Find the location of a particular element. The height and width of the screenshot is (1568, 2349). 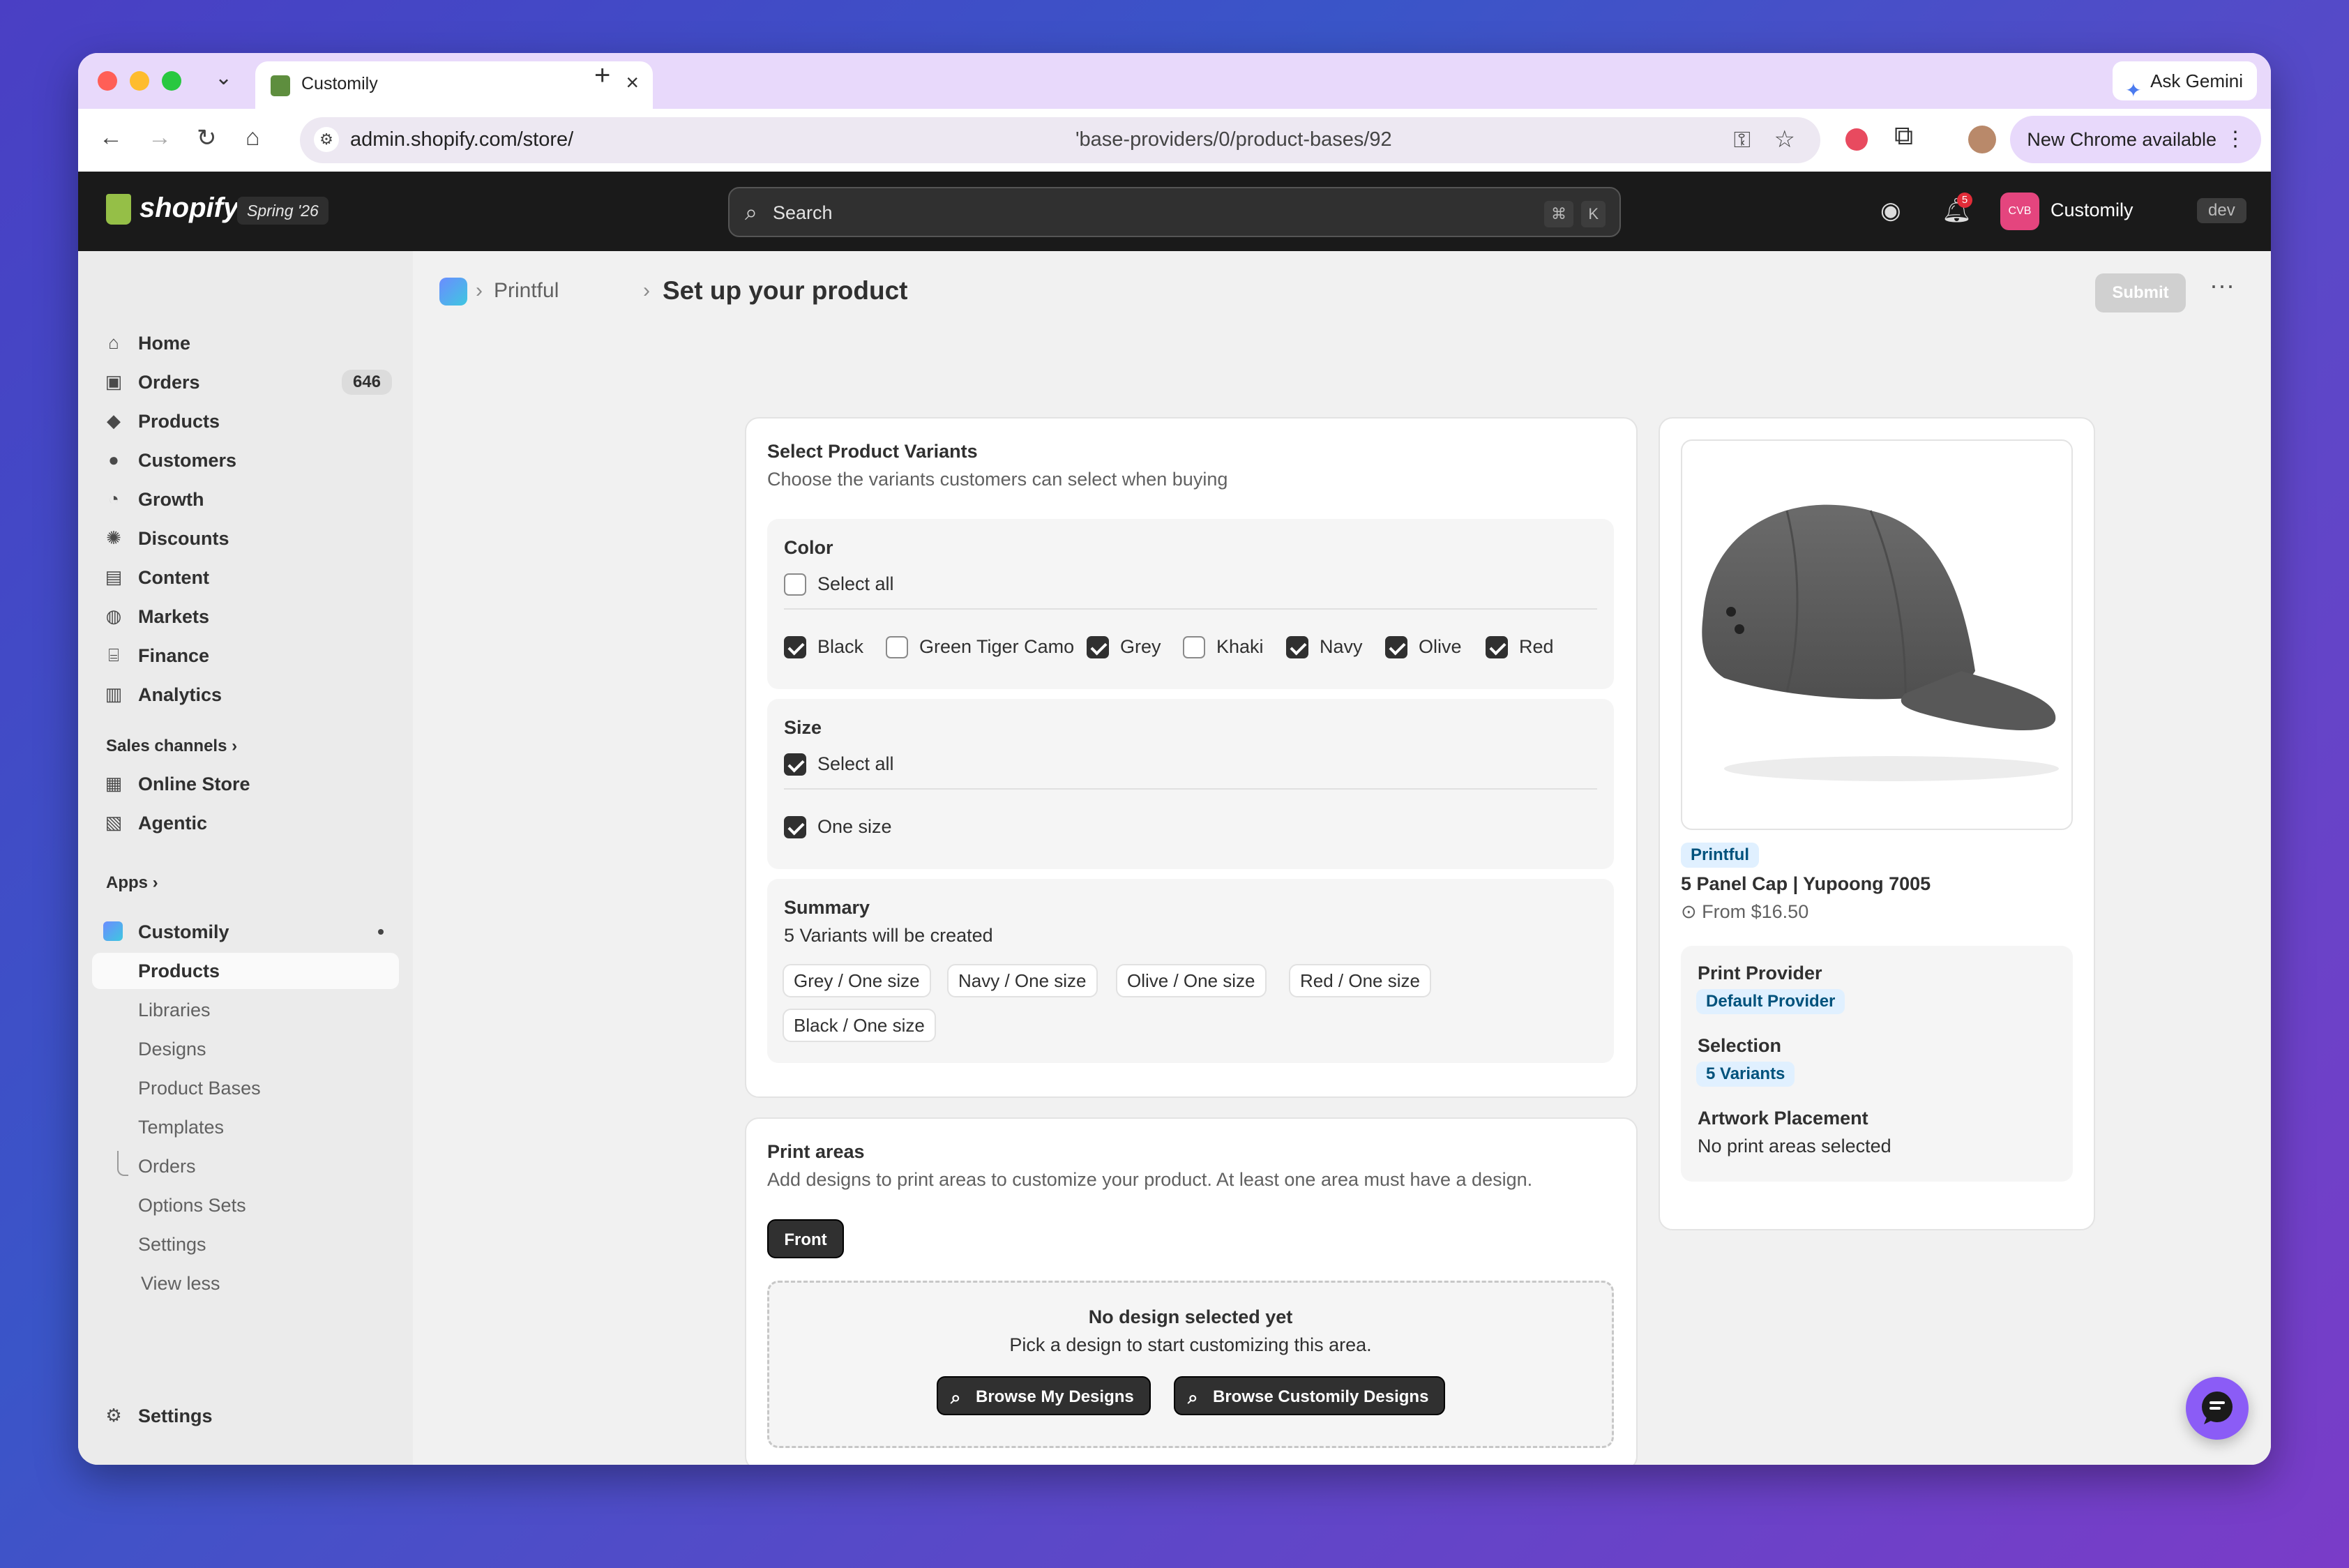

sidebar-item-settings: ⚙ Settings is located at coordinates (245, 1416).